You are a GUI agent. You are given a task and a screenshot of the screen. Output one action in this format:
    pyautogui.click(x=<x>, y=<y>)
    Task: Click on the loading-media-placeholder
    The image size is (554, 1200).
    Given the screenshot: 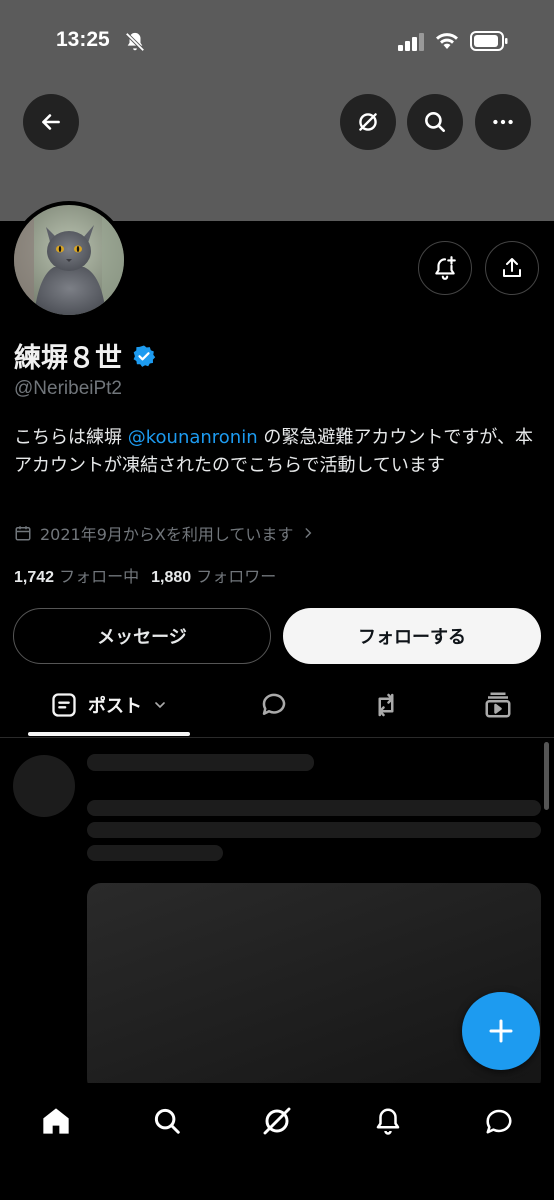 What is the action you would take?
    pyautogui.click(x=314, y=988)
    